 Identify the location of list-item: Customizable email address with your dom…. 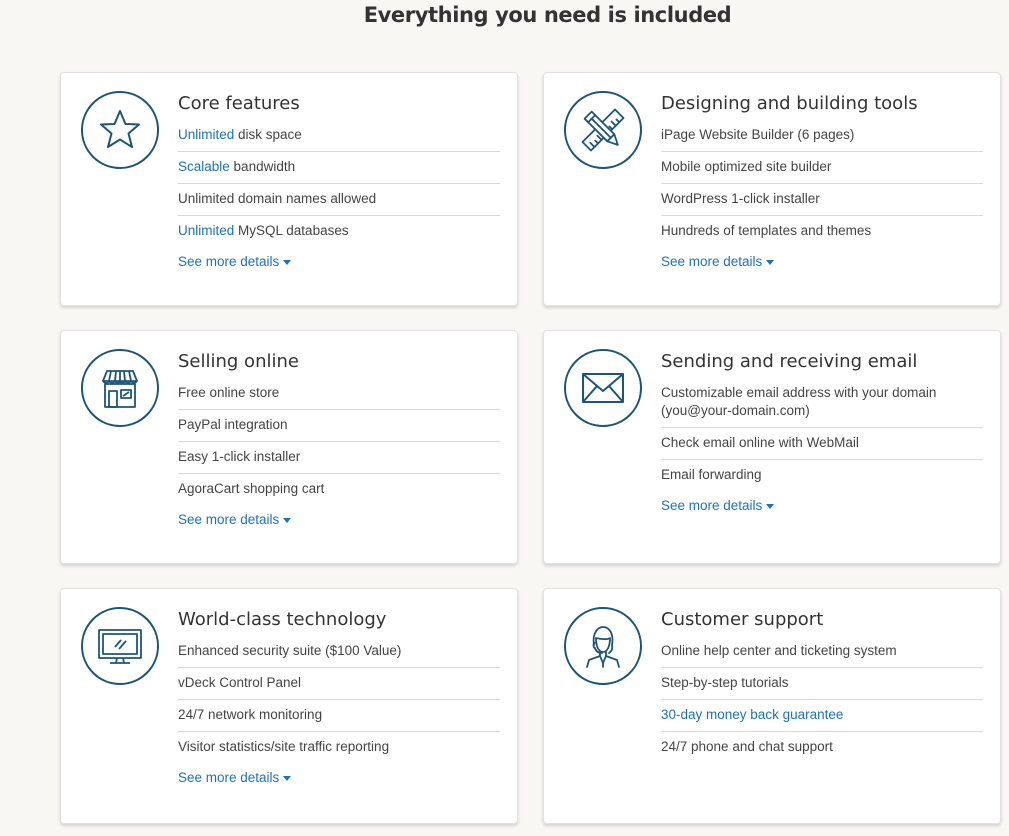
(822, 405).